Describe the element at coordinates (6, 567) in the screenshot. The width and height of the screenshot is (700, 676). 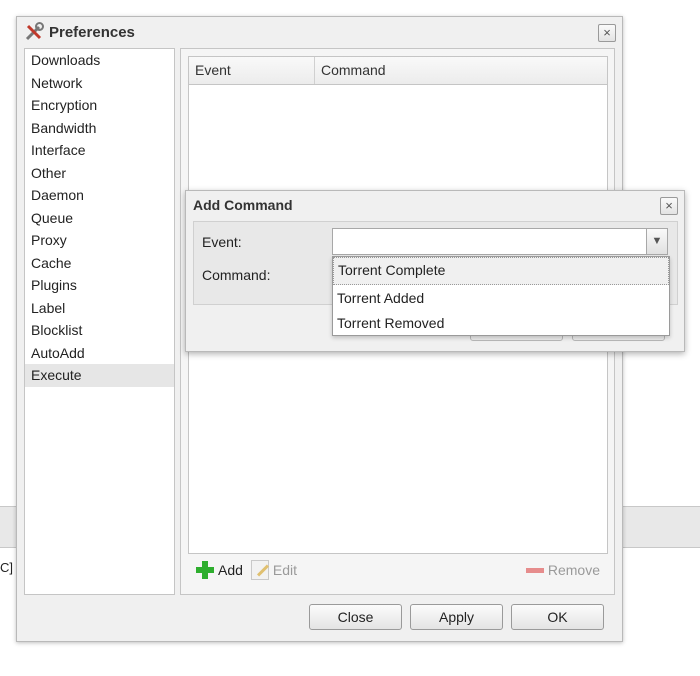
I see `background-text-fragment: C]` at that location.